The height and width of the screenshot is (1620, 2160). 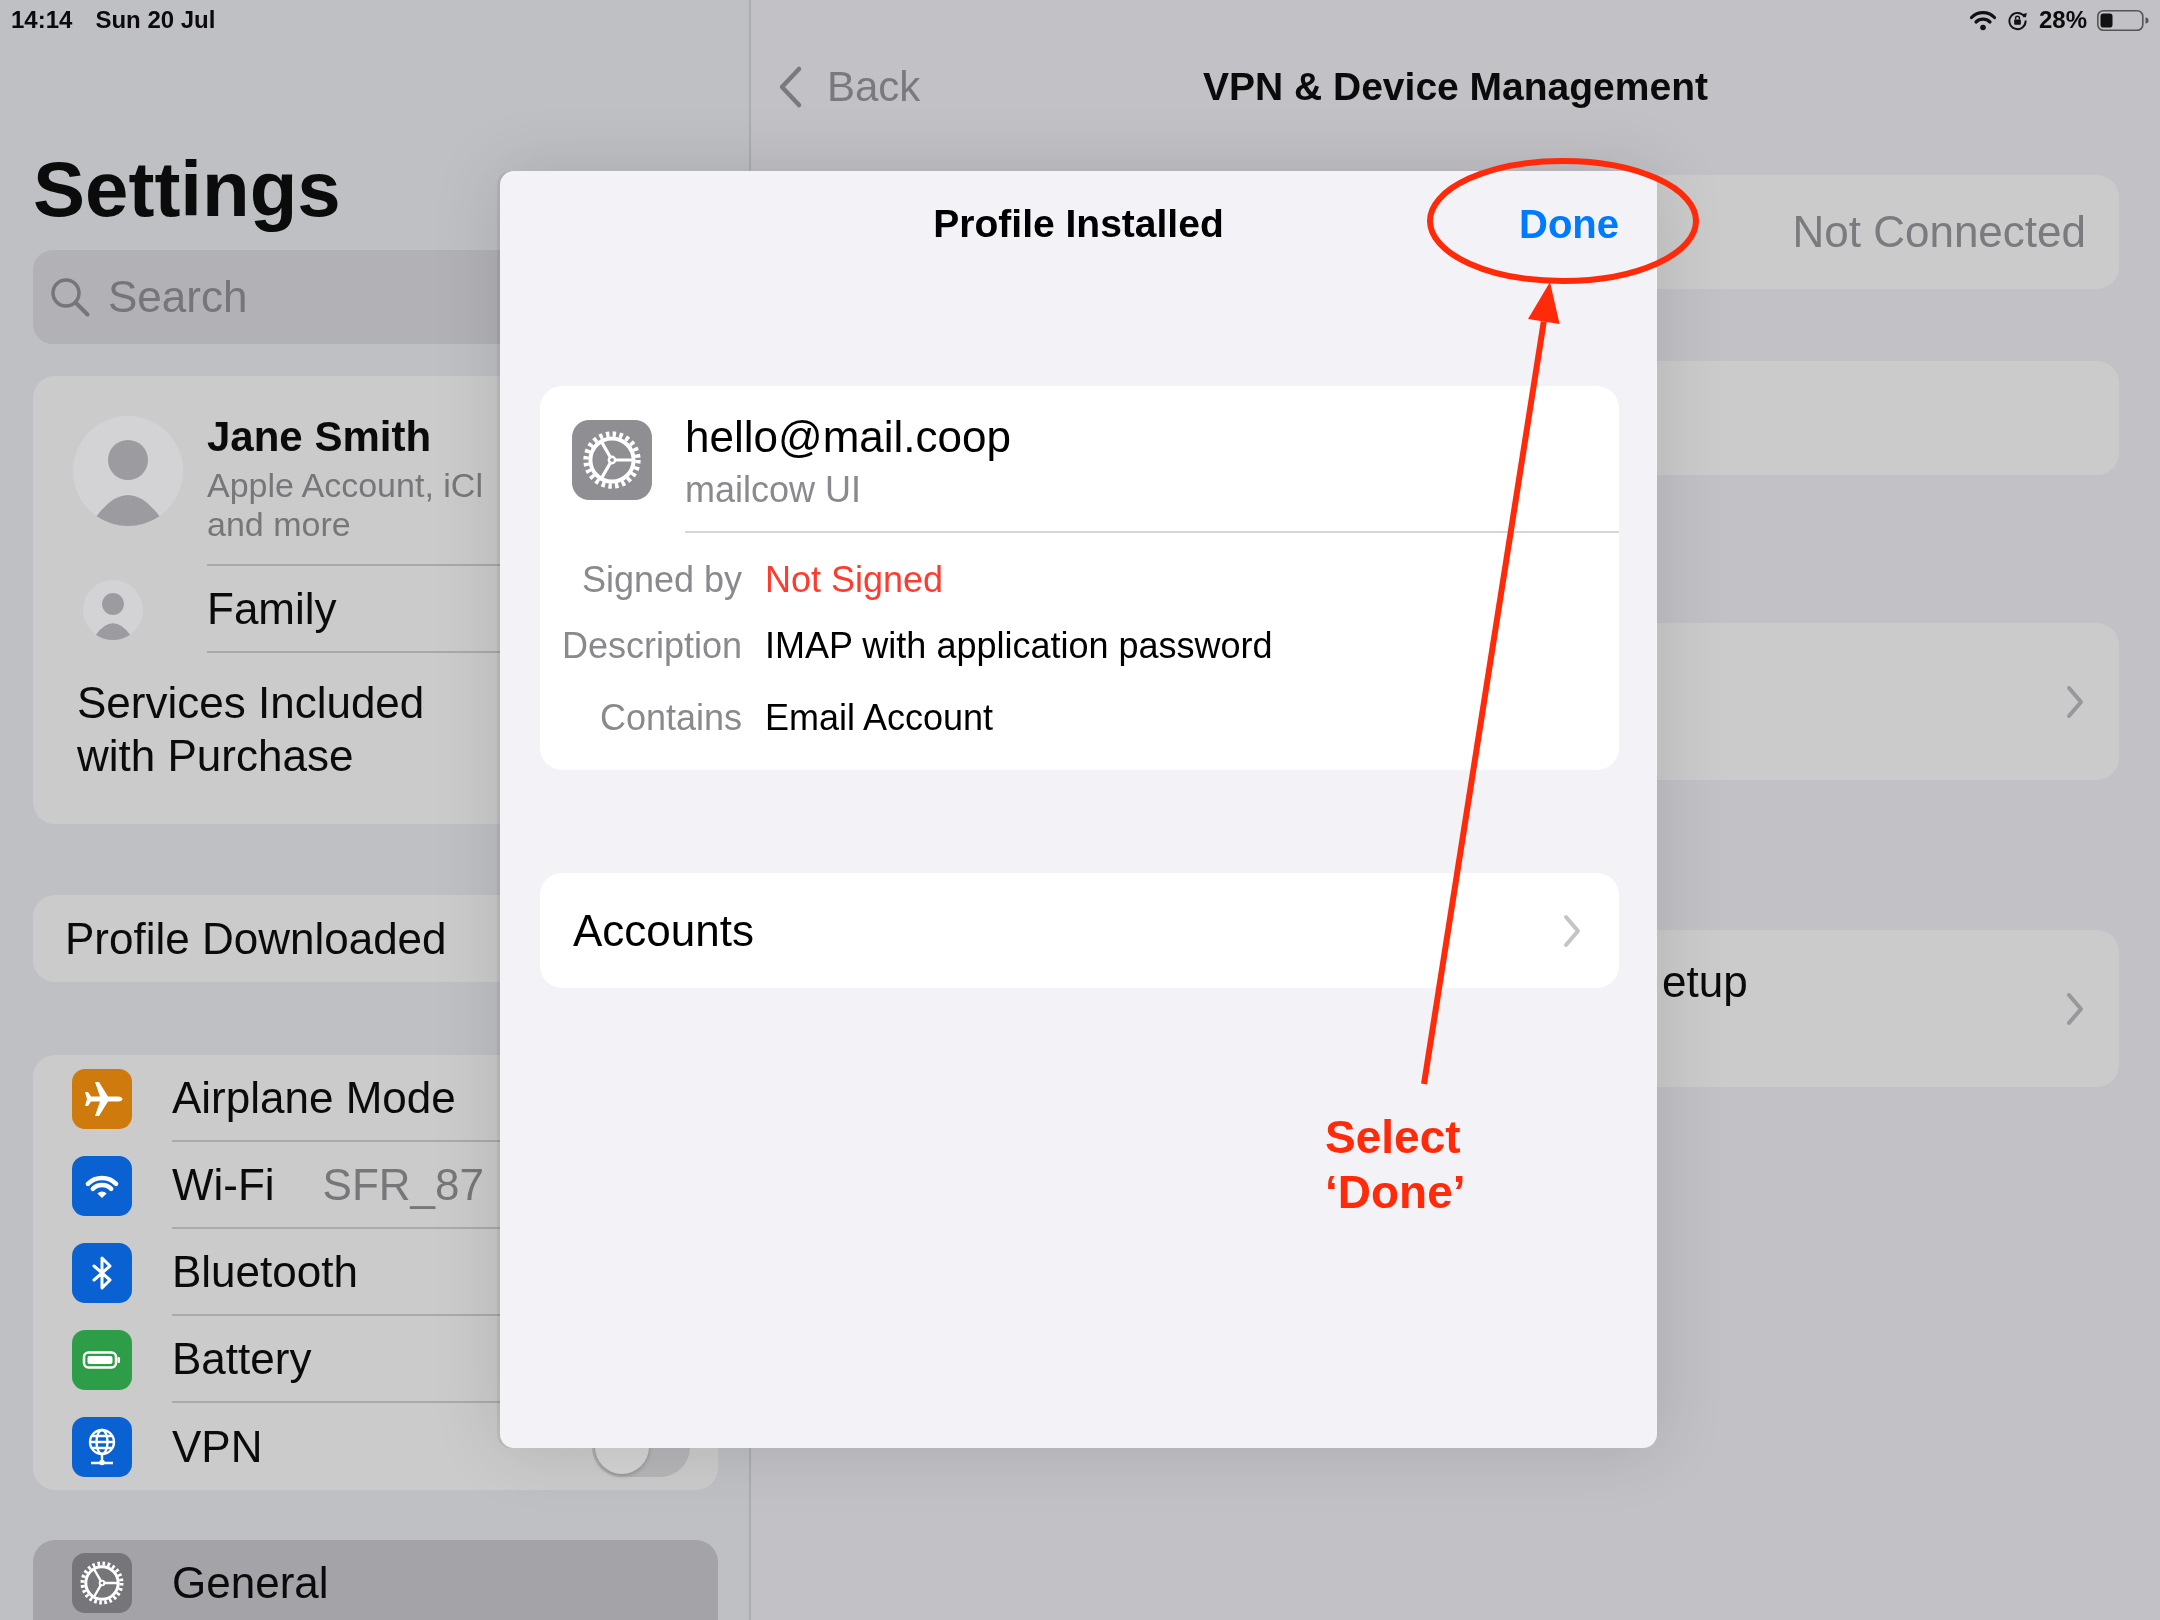 What do you see at coordinates (651, 645) in the screenshot?
I see `detail-label: Description` at bounding box center [651, 645].